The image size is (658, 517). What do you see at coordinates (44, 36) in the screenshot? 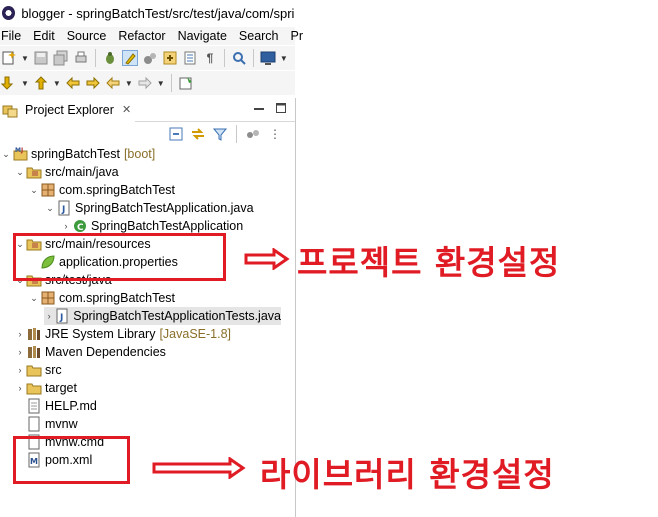
I see `menu-edit: Edit` at bounding box center [44, 36].